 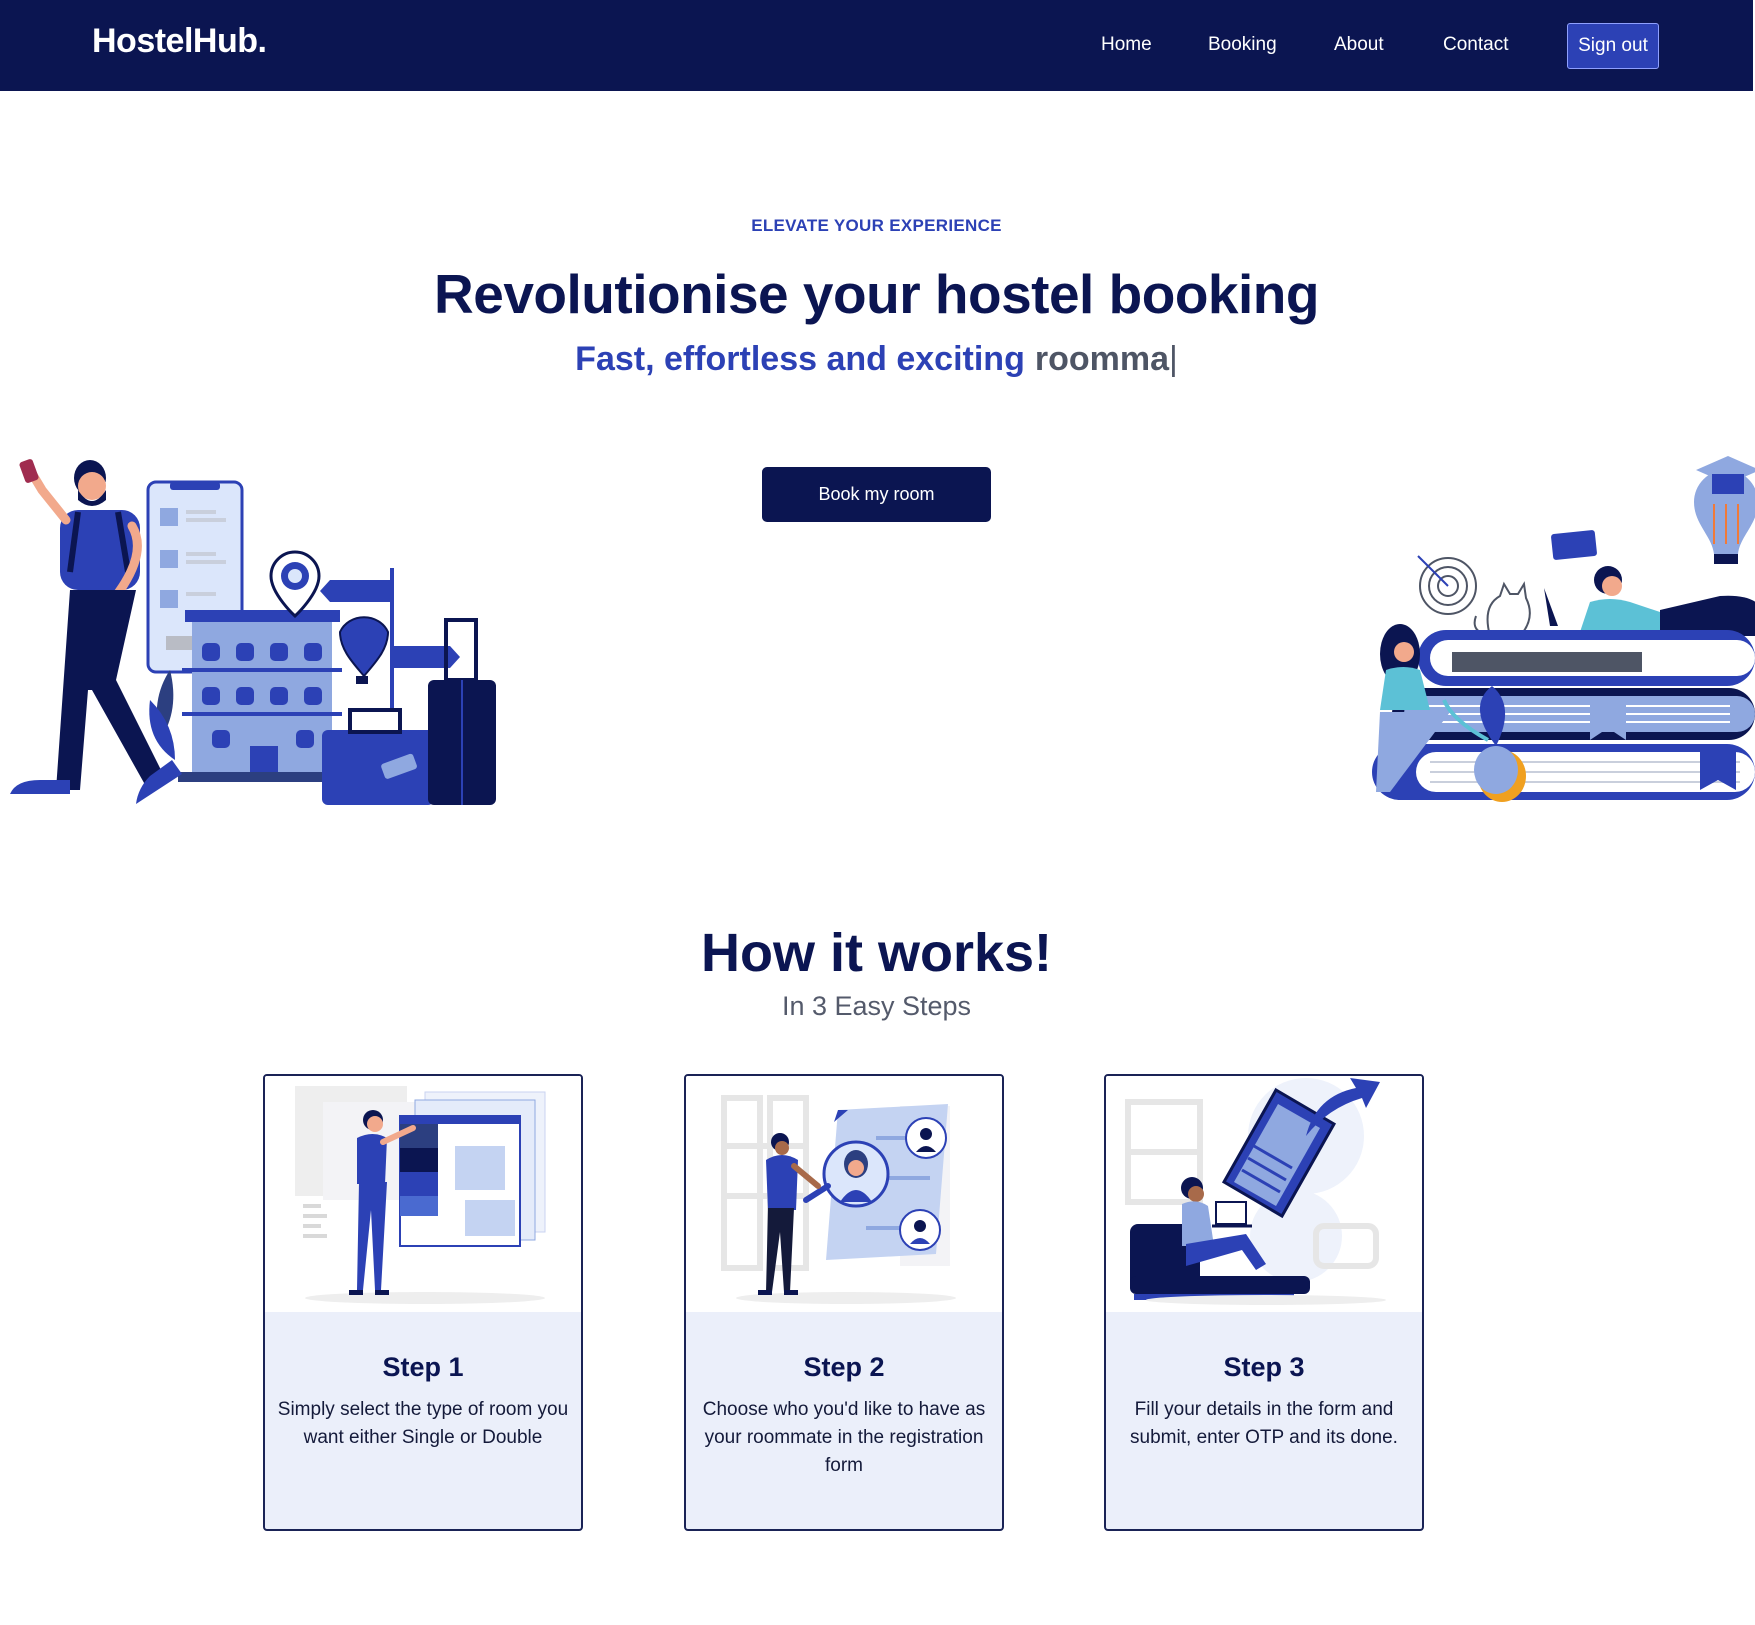 I want to click on nav-link-home: Home, so click(x=1126, y=45).